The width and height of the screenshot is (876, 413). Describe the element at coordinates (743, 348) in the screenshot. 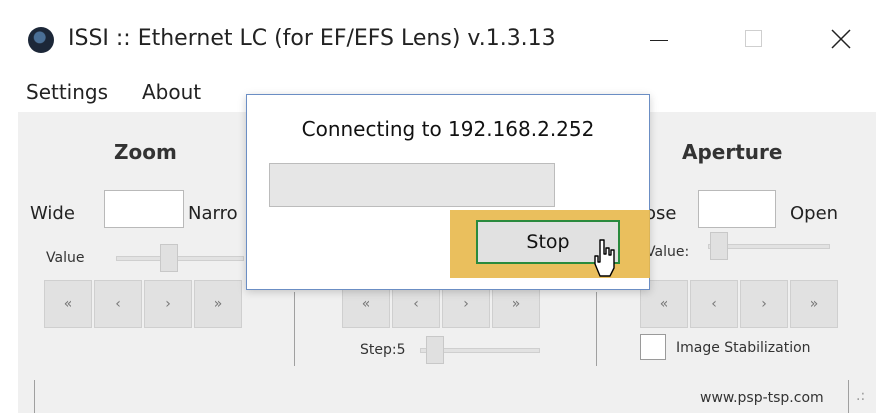

I see `image-stabilization-label: Image Stabilization` at that location.